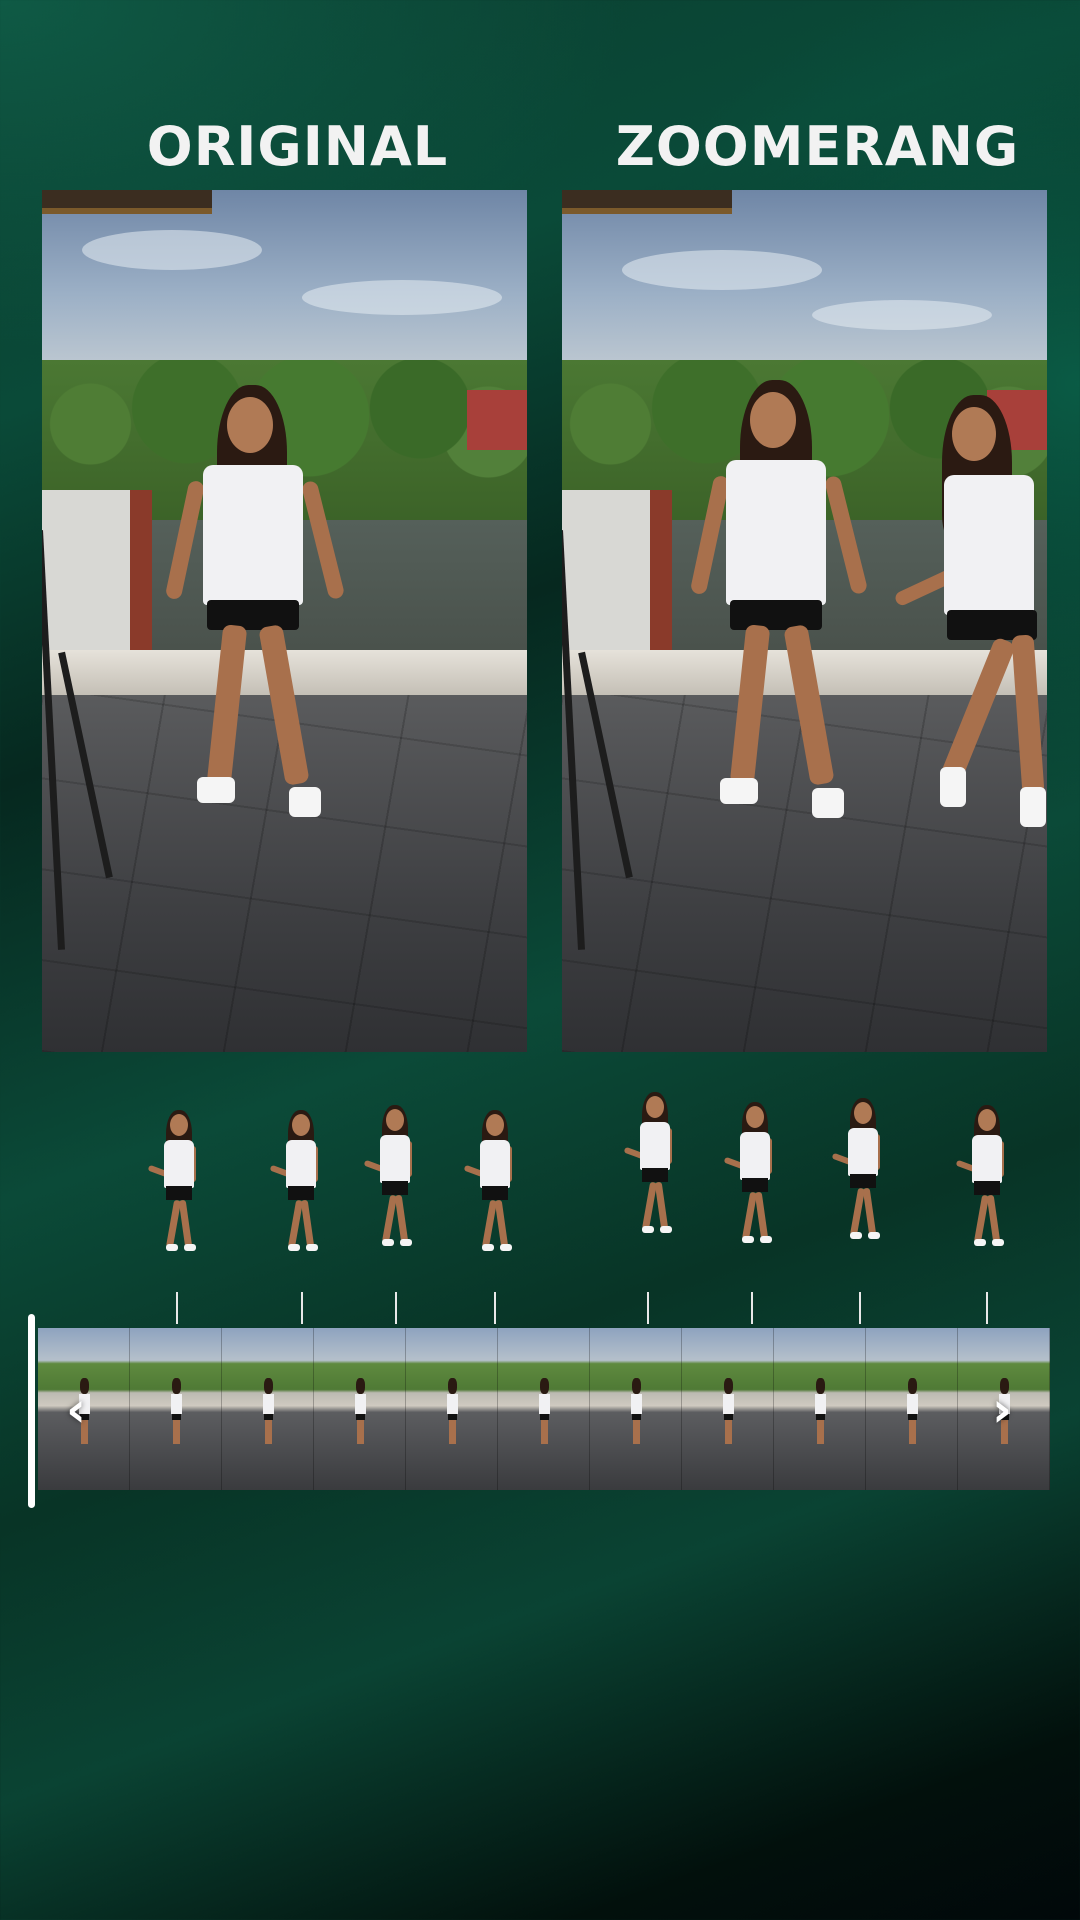  I want to click on motion-frames-row, so click(540, 1190).